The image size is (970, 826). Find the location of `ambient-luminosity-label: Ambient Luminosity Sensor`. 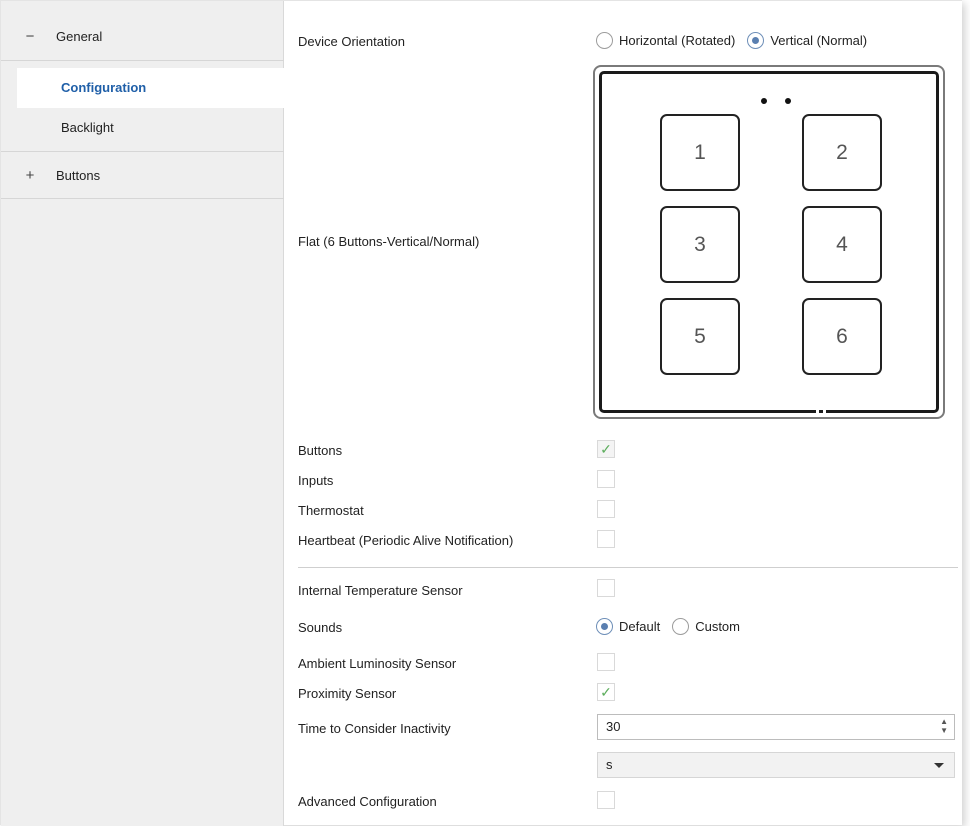

ambient-luminosity-label: Ambient Luminosity Sensor is located at coordinates (377, 663).